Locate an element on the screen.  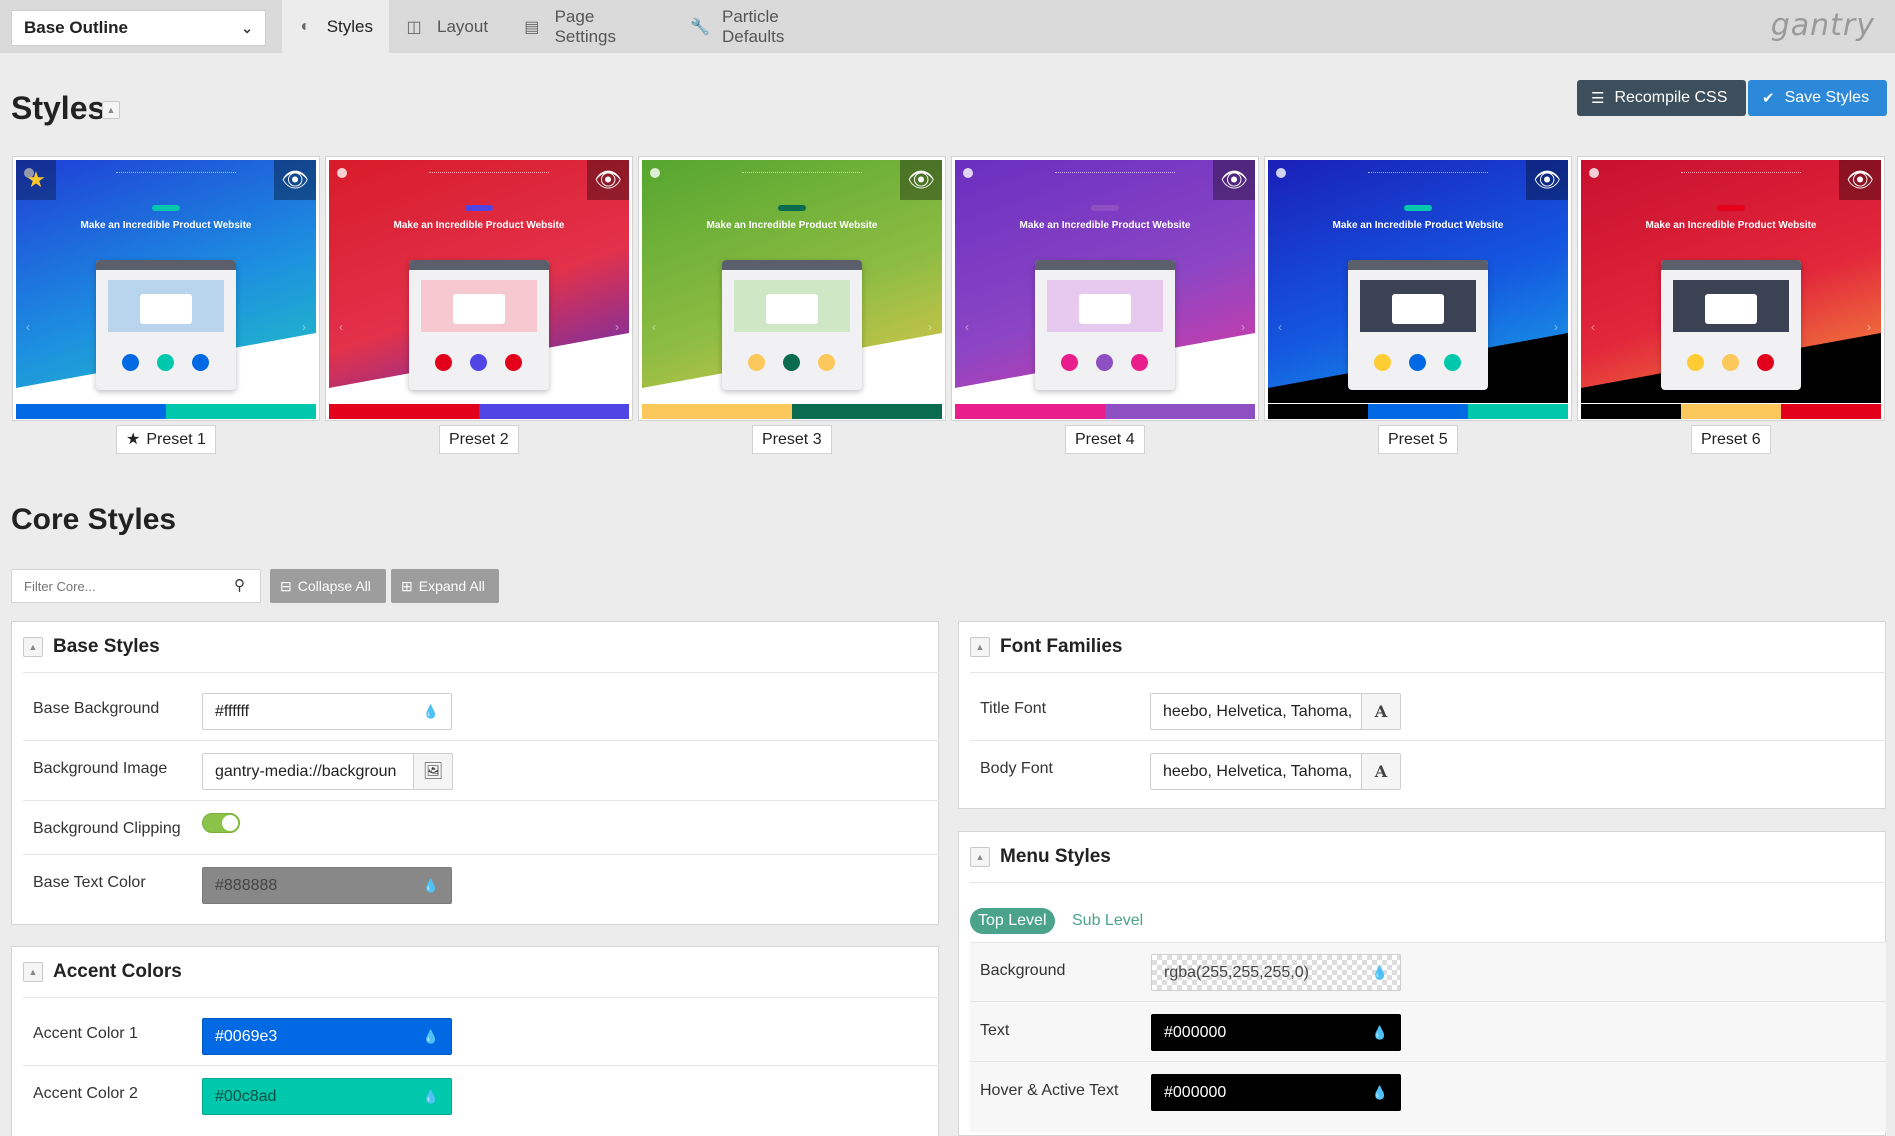
collapse-presets-button: ▲ is located at coordinates (111, 110).